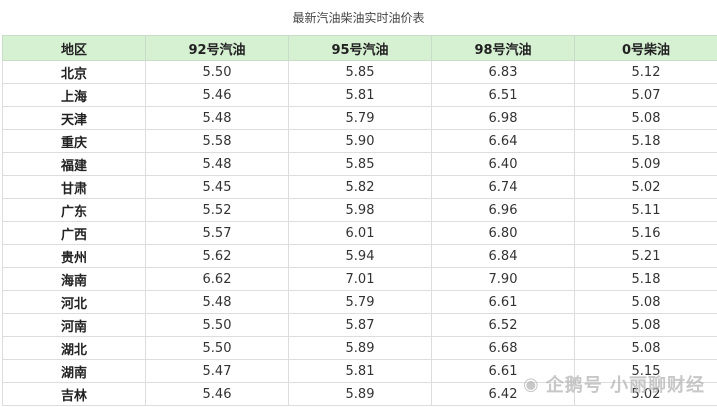 The image size is (717, 407). Describe the element at coordinates (217, 279) in the screenshot. I see `cell-92-gasoline: 6.62` at that location.